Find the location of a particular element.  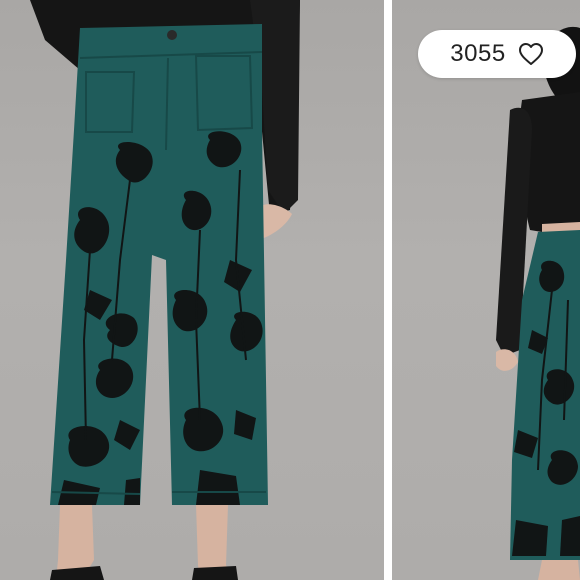

like-button: 3055 is located at coordinates (497, 54).